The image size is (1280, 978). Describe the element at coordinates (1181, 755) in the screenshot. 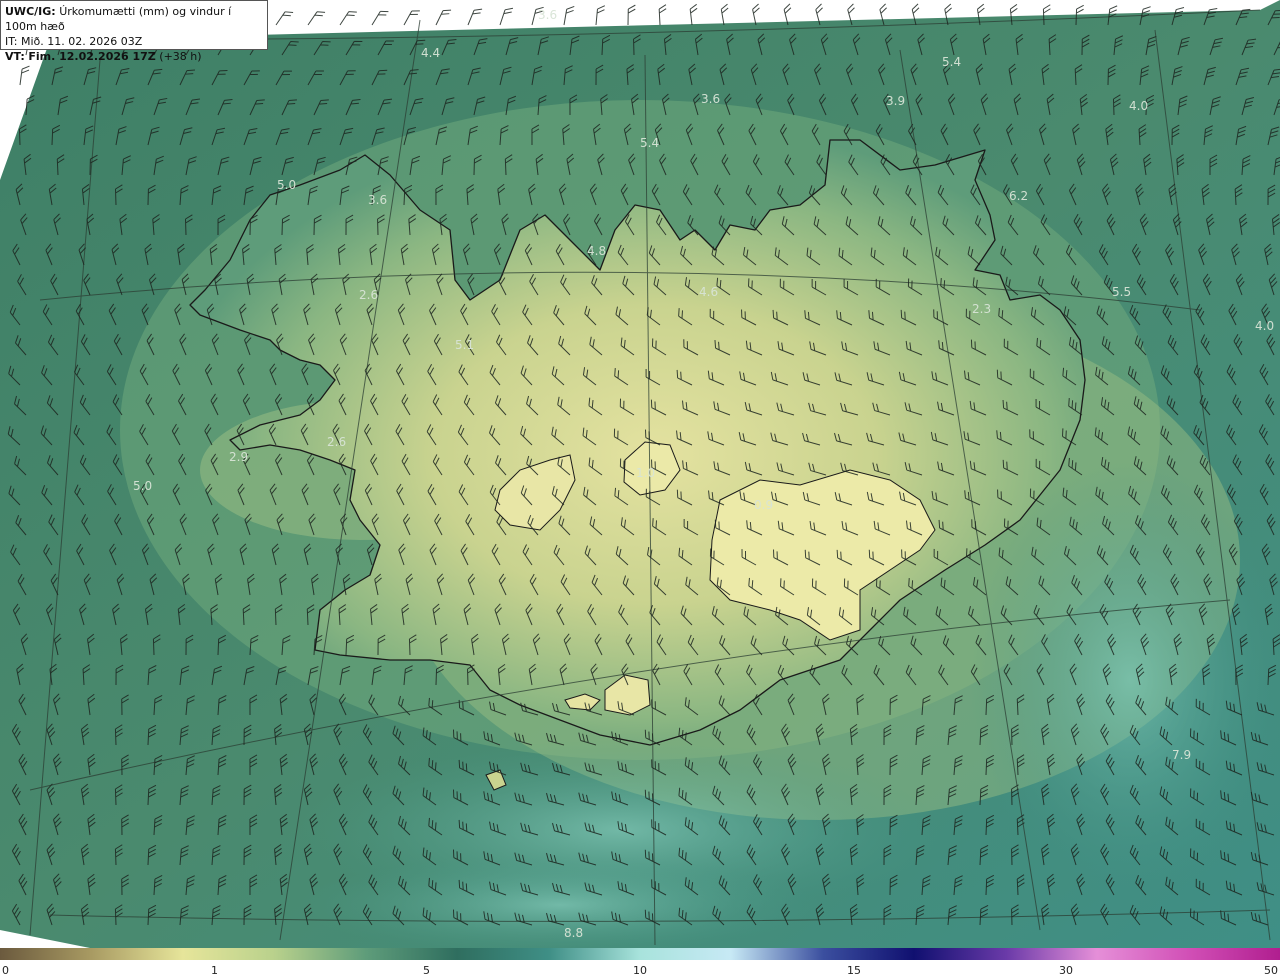

I see `value-label: 7.9` at that location.